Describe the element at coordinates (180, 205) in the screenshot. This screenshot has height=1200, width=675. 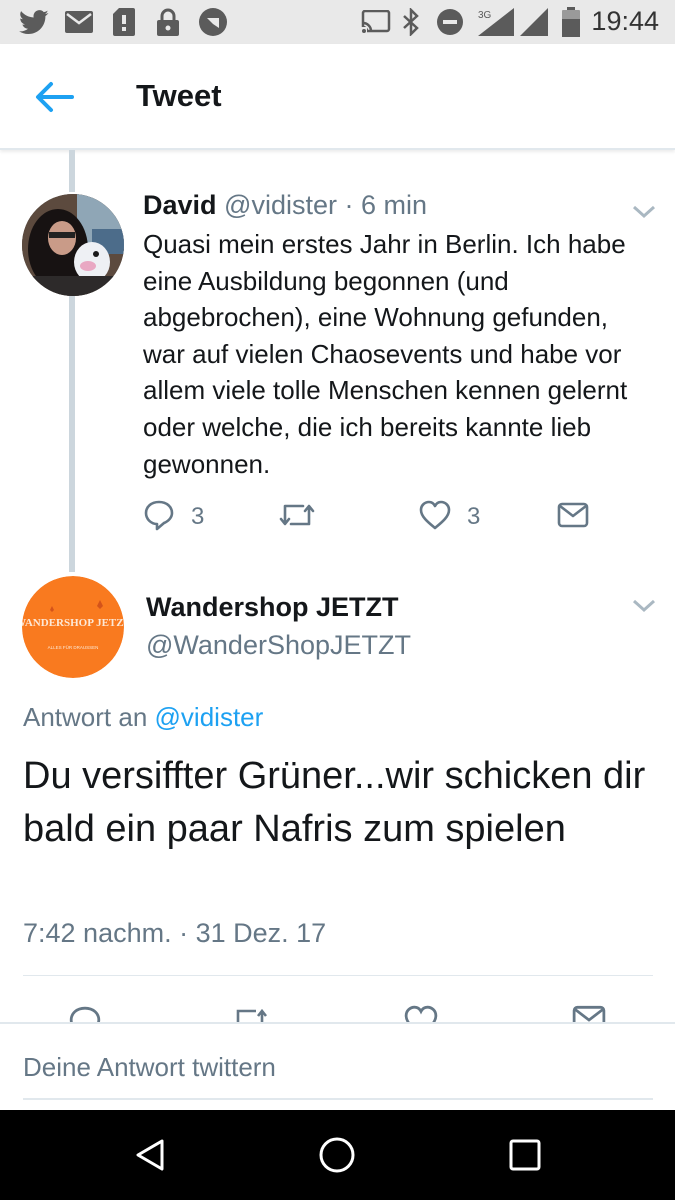
I see `user-name: David` at that location.